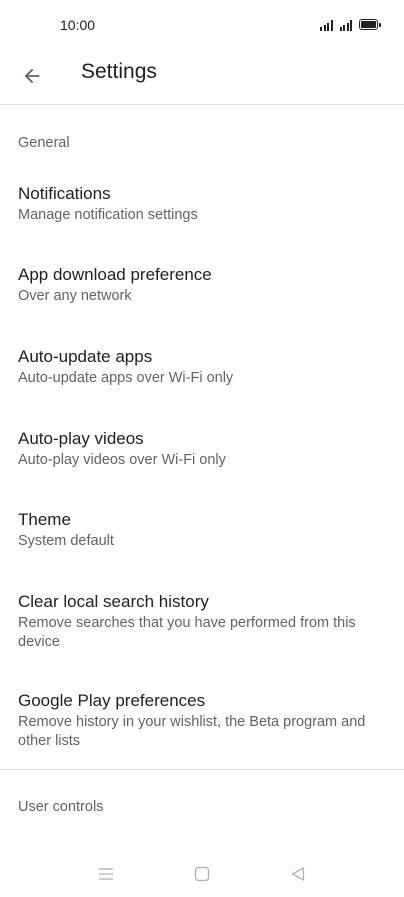  Describe the element at coordinates (126, 378) in the screenshot. I see `setting-subtitle: Auto-update apps over Wi-Fi only` at that location.